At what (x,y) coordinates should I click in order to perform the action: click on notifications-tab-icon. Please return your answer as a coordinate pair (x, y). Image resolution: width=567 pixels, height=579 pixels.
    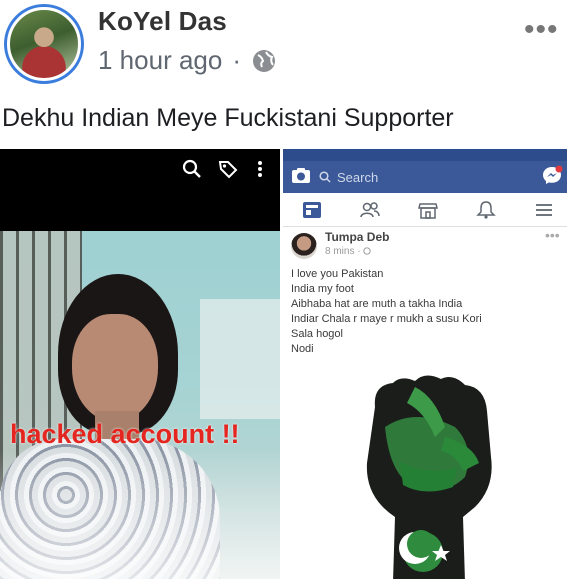
    Looking at the image, I should click on (486, 210).